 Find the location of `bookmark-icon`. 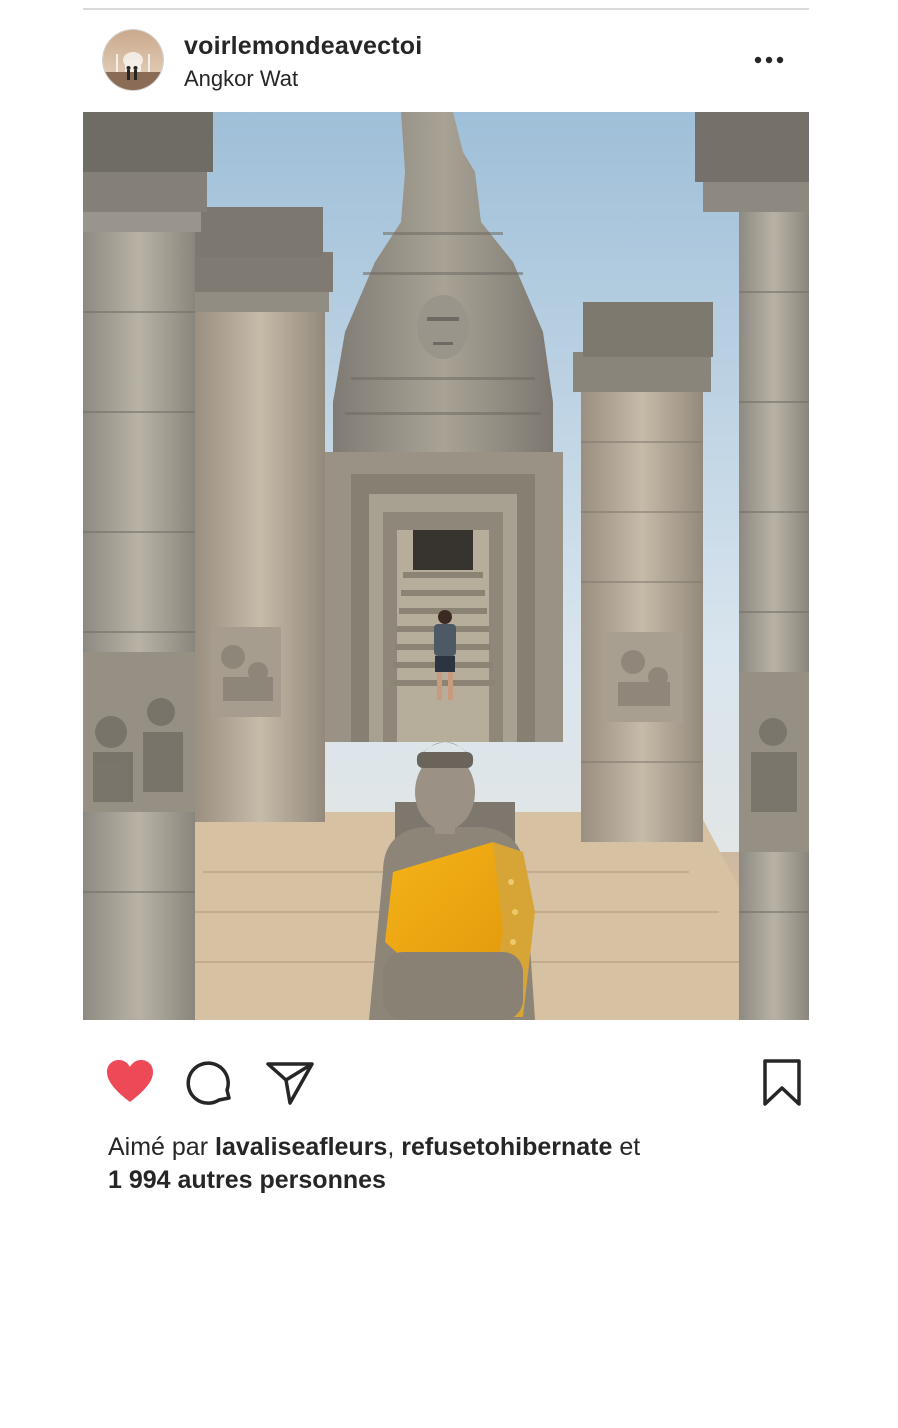

bookmark-icon is located at coordinates (782, 1082).